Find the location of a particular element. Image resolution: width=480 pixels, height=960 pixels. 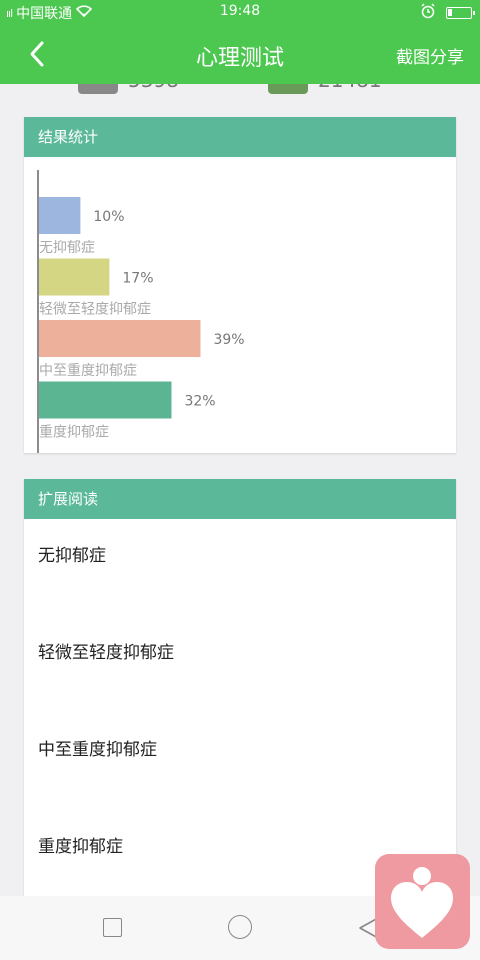

bar-mild-depression is located at coordinates (74, 277).